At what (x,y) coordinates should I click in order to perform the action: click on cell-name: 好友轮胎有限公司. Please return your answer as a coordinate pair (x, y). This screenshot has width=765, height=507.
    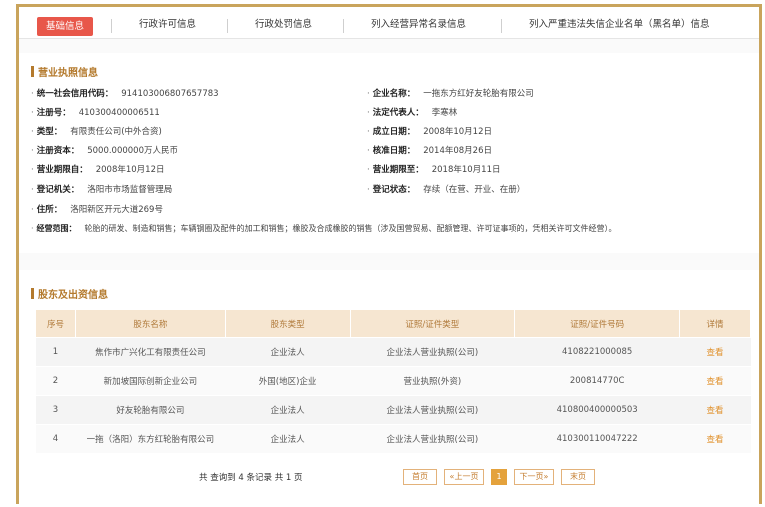
    Looking at the image, I should click on (150, 410).